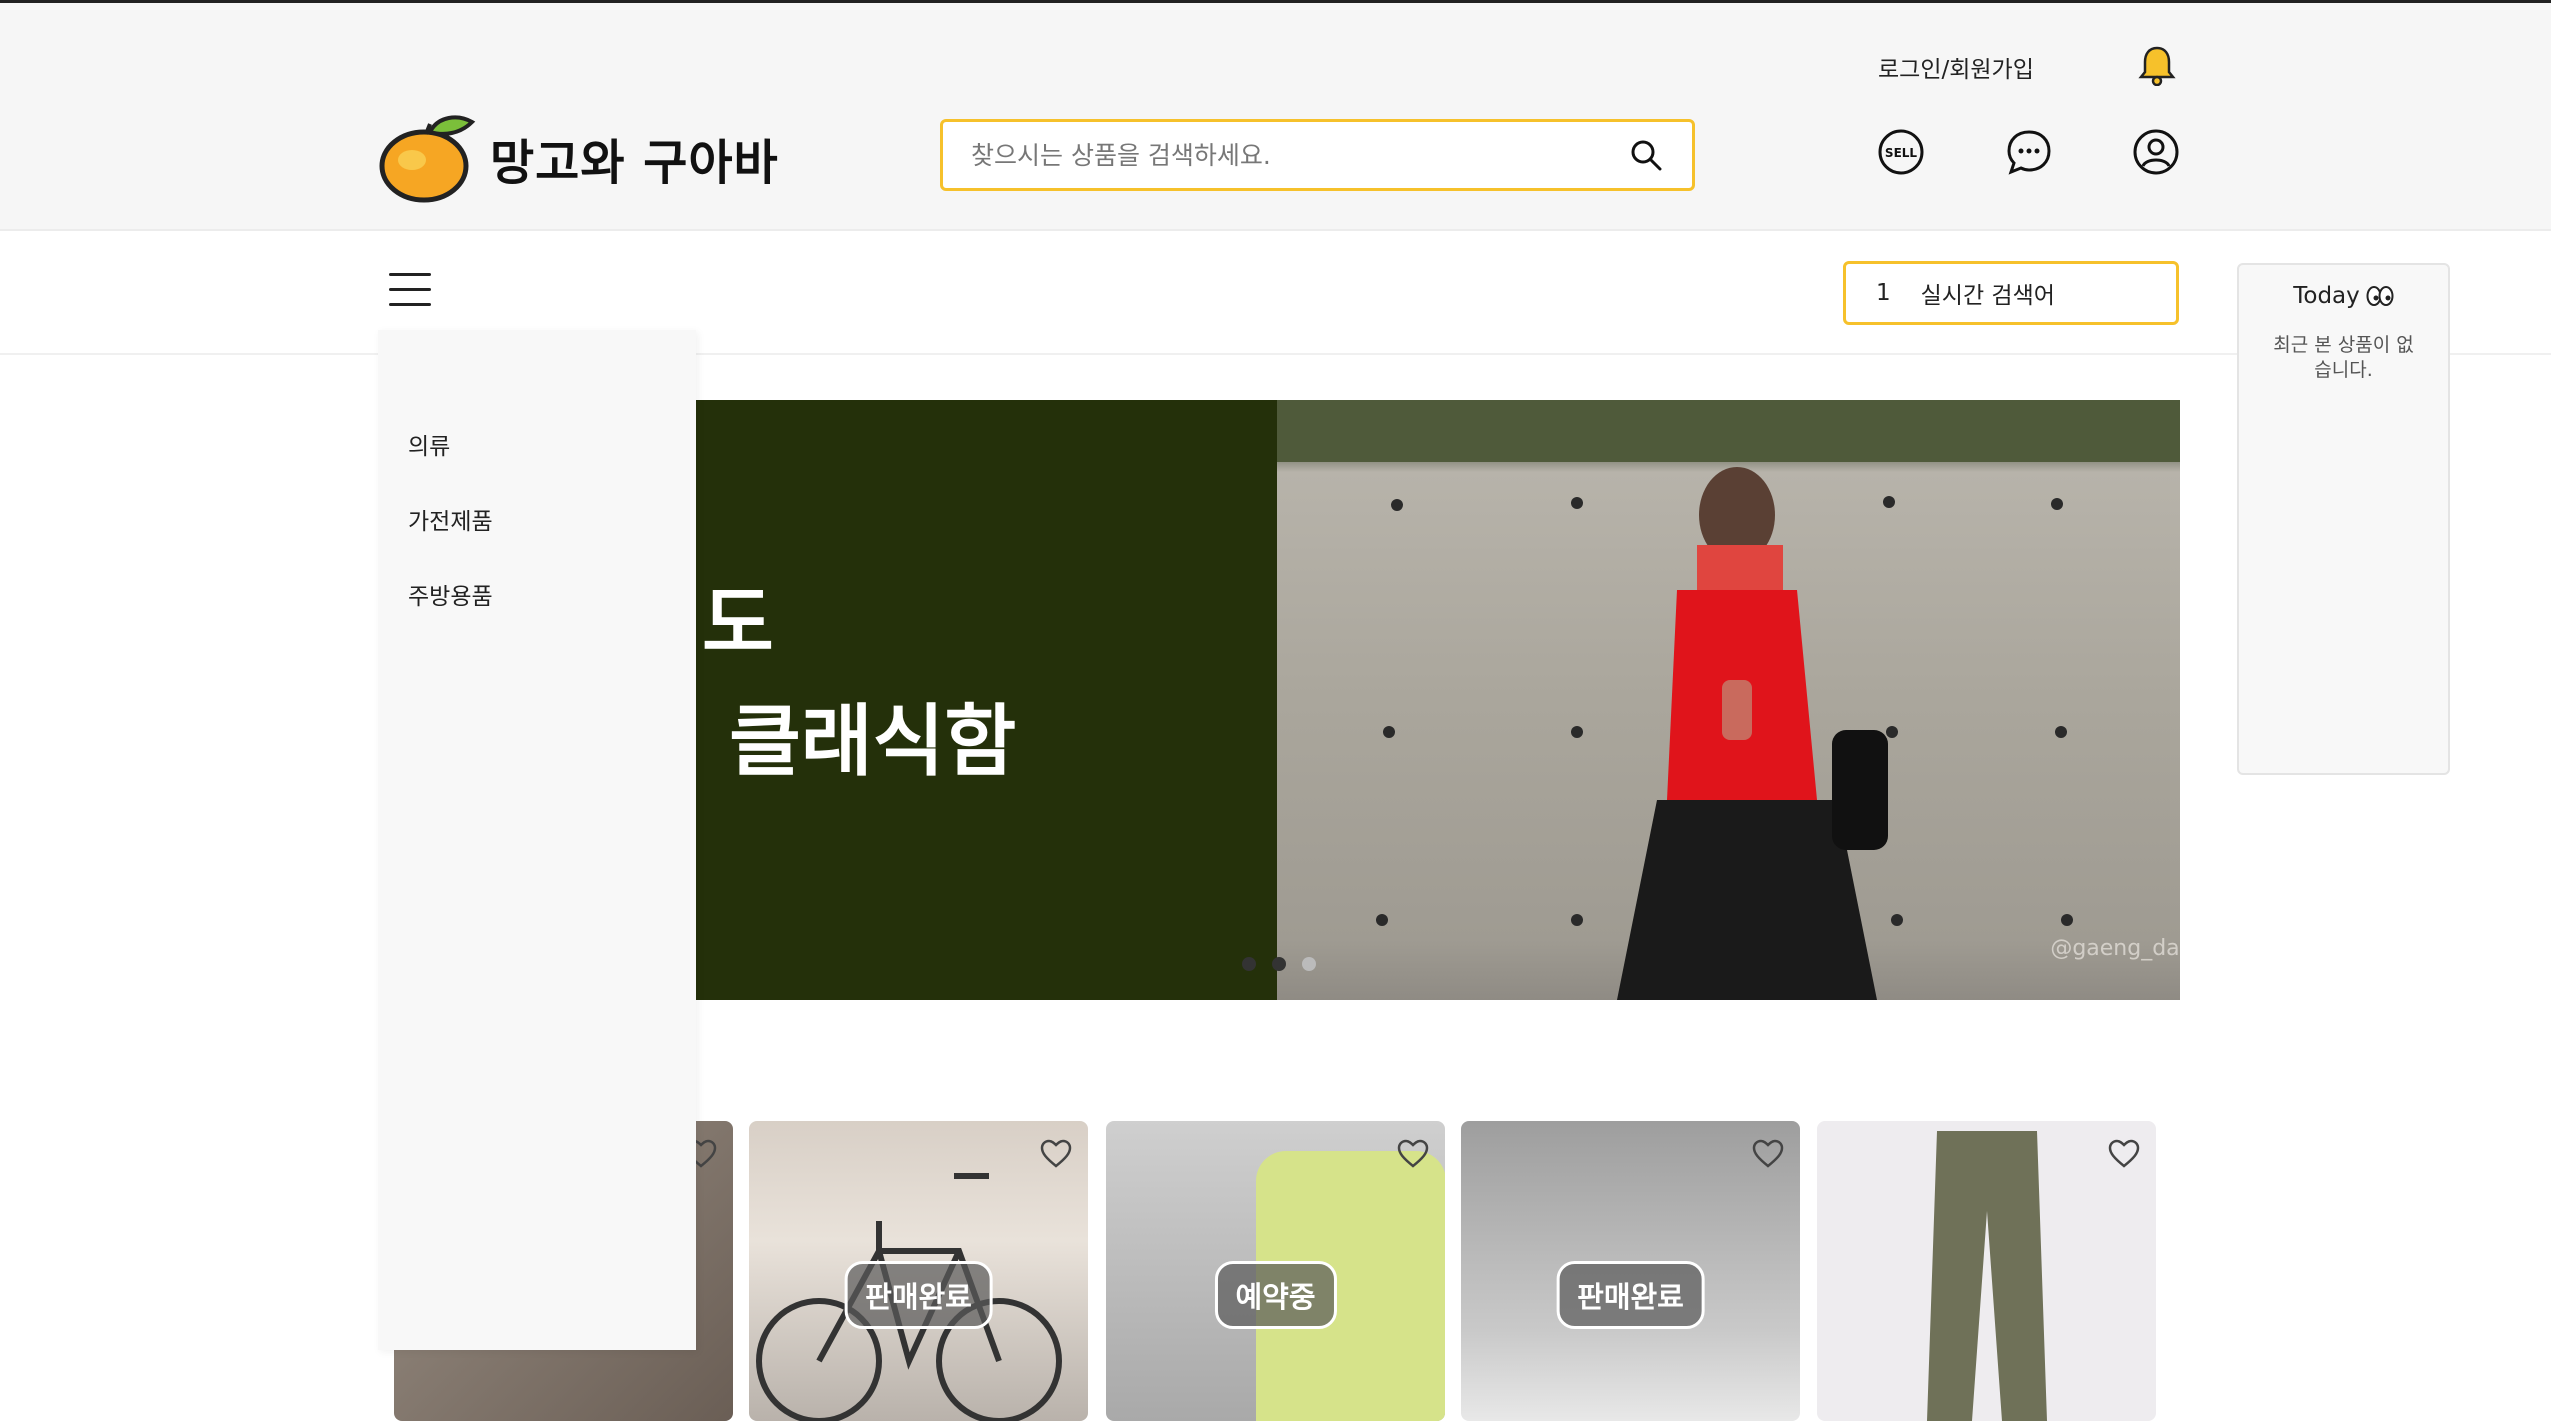 This screenshot has height=1421, width=2551. What do you see at coordinates (634, 162) in the screenshot?
I see `logo-text: 망고와 구아바` at bounding box center [634, 162].